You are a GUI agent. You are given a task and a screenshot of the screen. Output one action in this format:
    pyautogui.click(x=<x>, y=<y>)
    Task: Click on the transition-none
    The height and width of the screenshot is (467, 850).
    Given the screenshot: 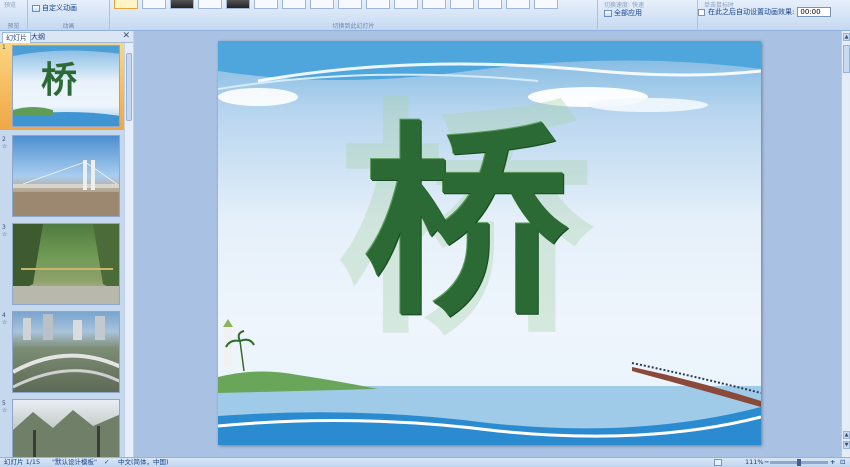 What is the action you would take?
    pyautogui.click(x=126, y=4)
    